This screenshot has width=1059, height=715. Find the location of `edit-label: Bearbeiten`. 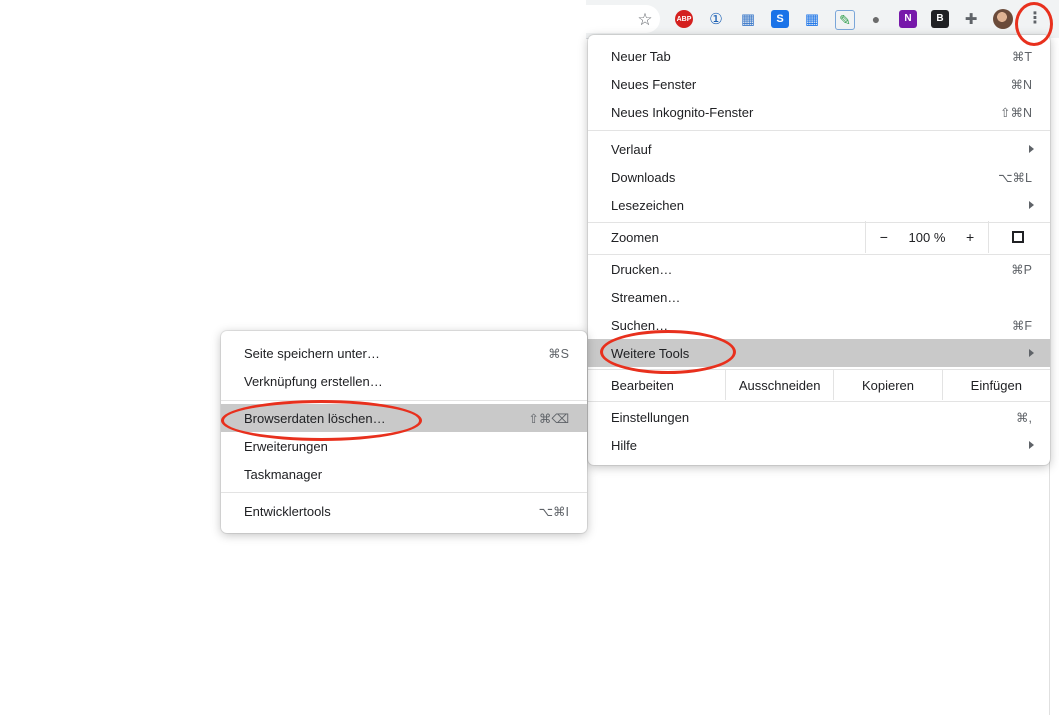

edit-label: Bearbeiten is located at coordinates (642, 385).